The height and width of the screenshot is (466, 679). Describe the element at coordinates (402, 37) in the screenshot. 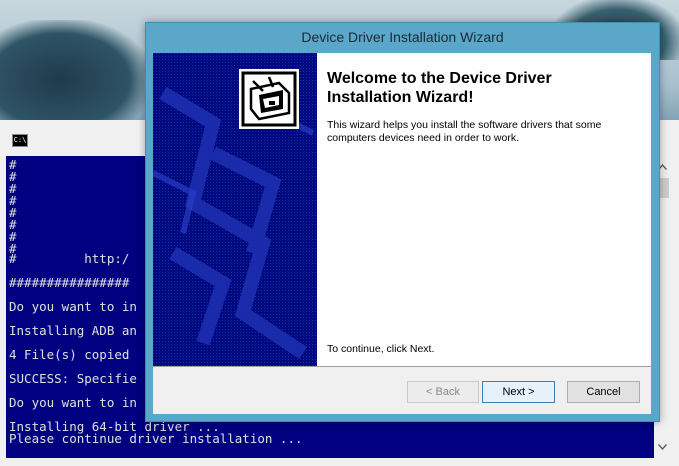

I see `dialog-title: Device Driver Installation Wizard` at that location.